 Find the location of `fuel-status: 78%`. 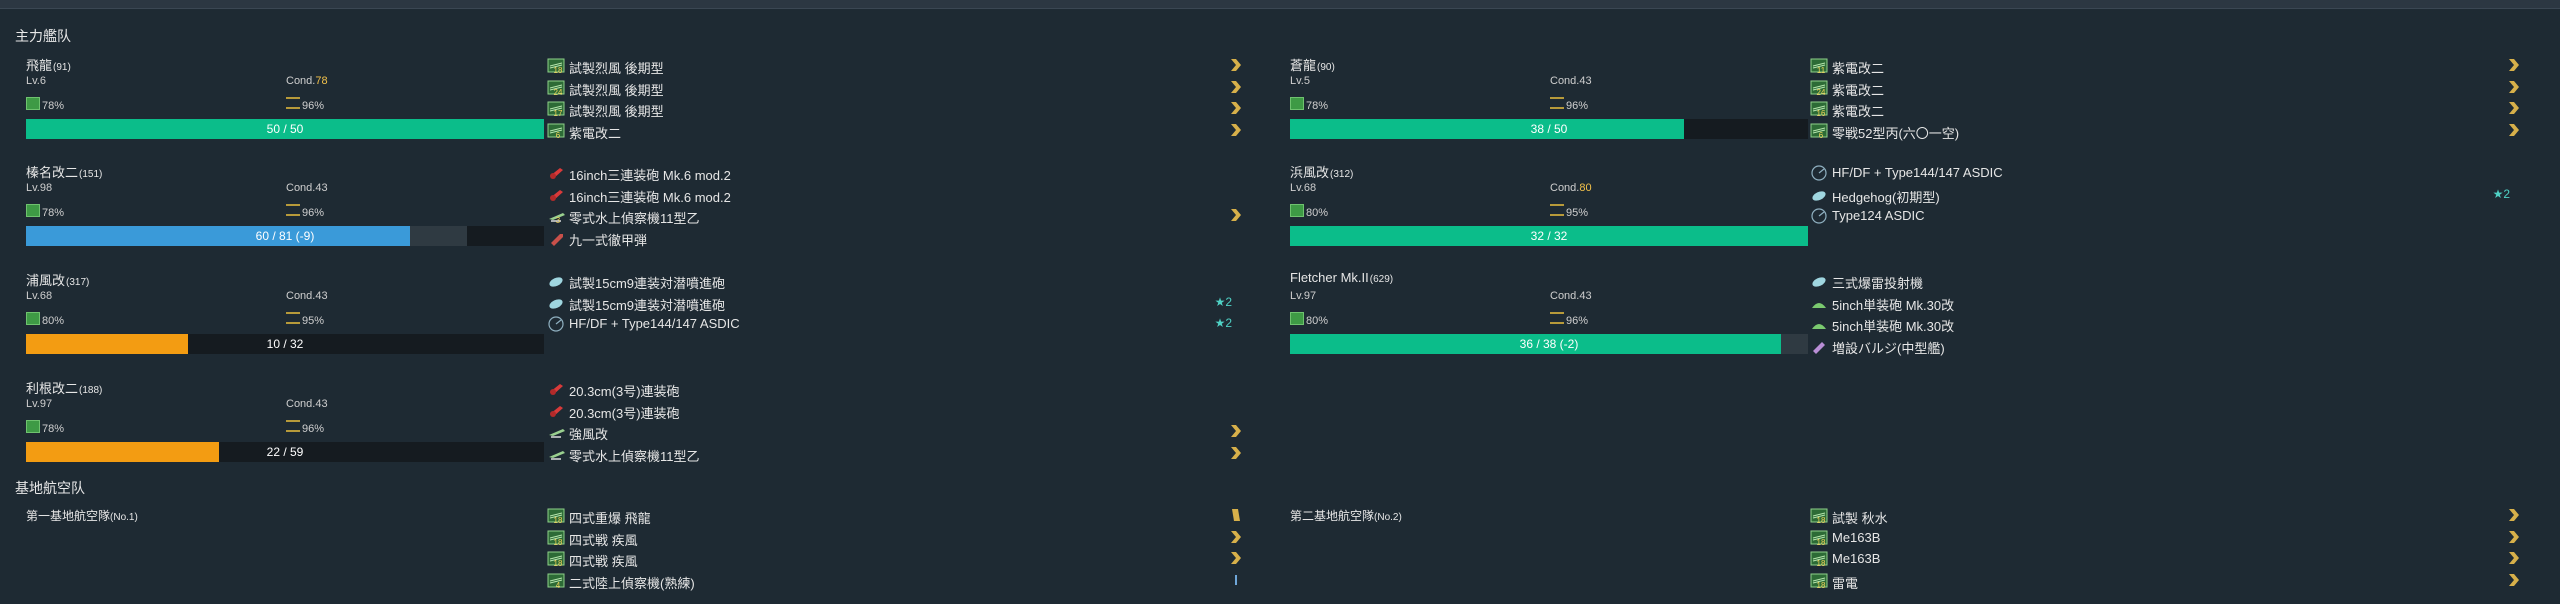

fuel-status: 78% is located at coordinates (45, 104).